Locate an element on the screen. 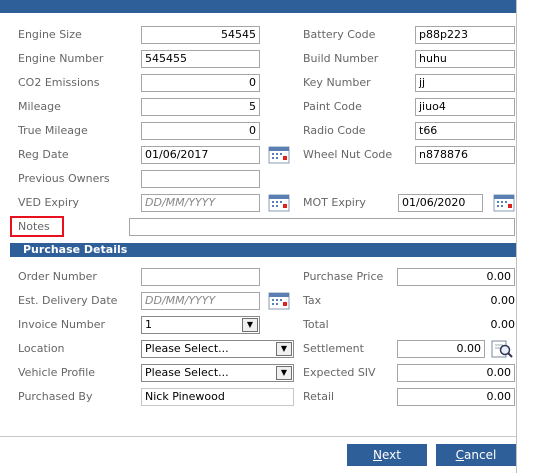  purchased-by-field: Nick Pinewood is located at coordinates (217, 397).